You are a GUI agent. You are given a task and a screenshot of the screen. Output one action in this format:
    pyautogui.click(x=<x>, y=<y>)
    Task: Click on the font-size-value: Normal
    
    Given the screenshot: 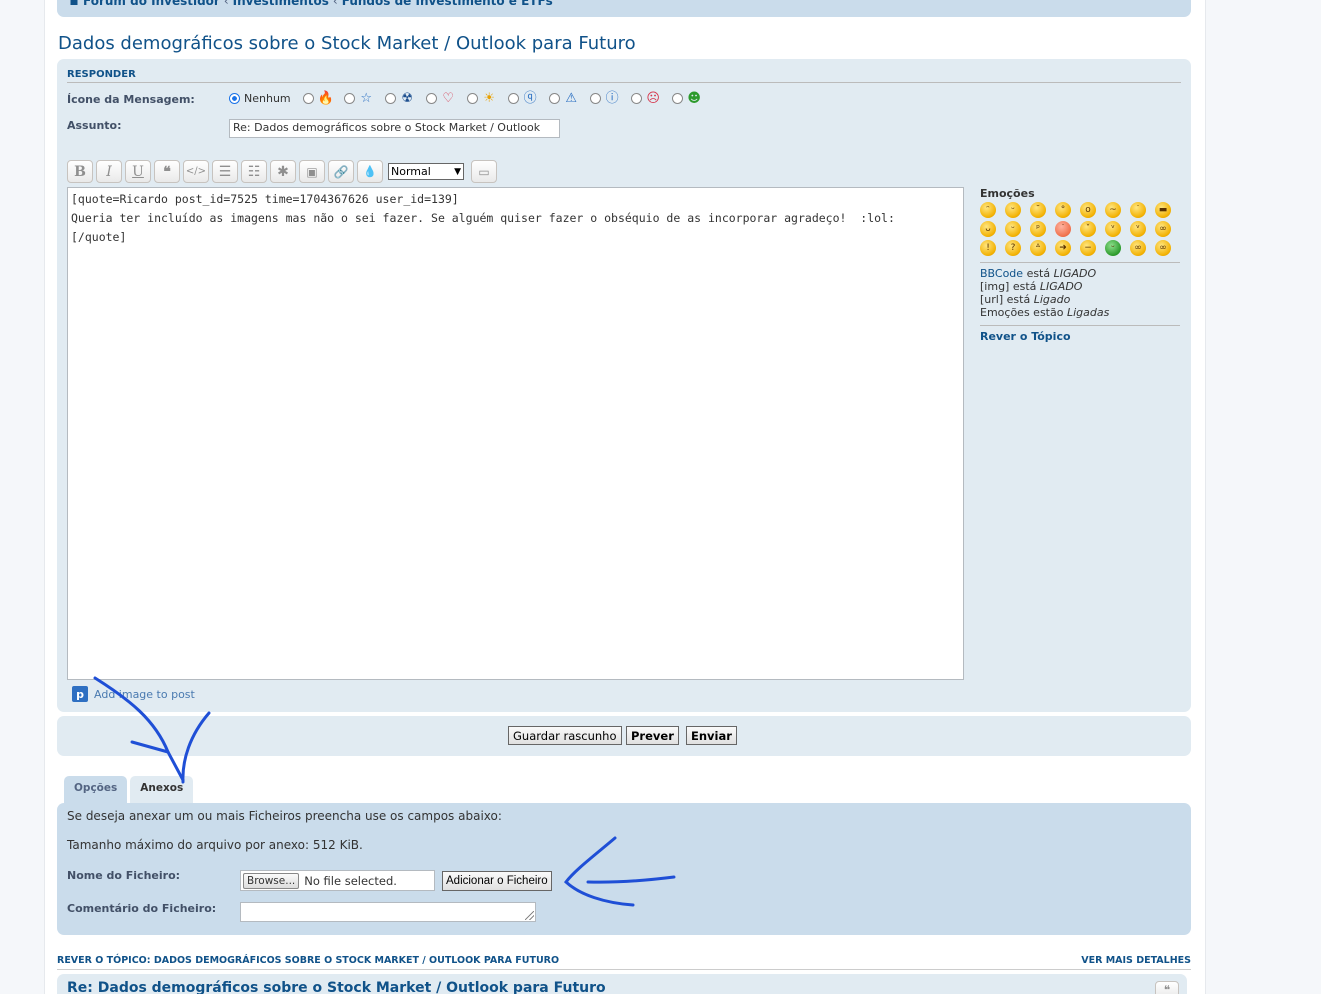 What is the action you would take?
    pyautogui.click(x=411, y=171)
    